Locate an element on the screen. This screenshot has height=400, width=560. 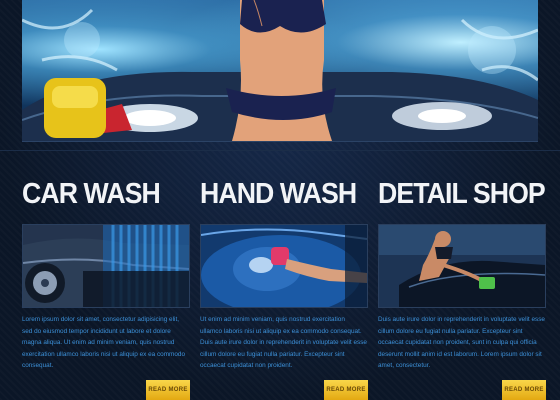
feature-title: HAND WASH is located at coordinates (278, 194).